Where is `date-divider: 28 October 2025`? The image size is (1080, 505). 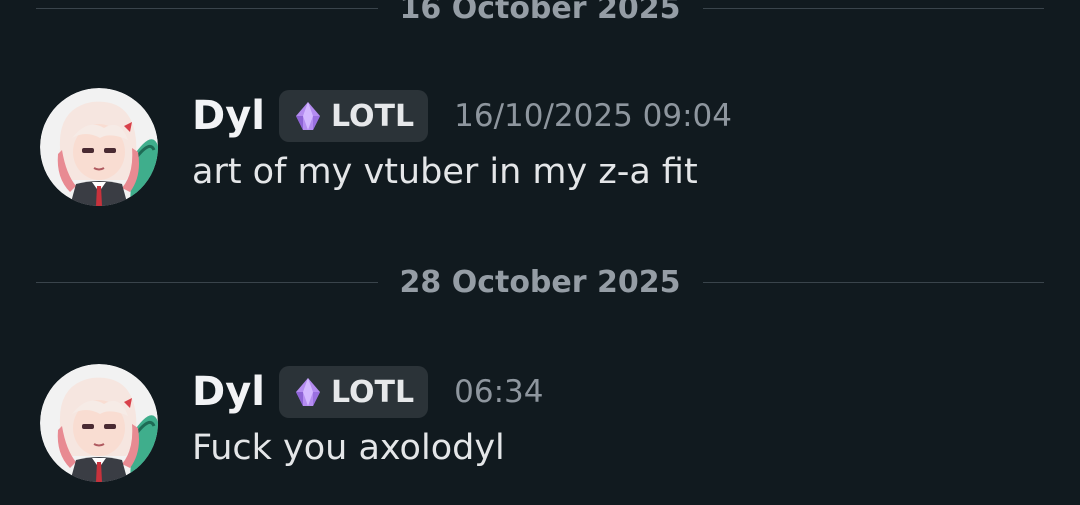 date-divider: 28 October 2025 is located at coordinates (540, 282).